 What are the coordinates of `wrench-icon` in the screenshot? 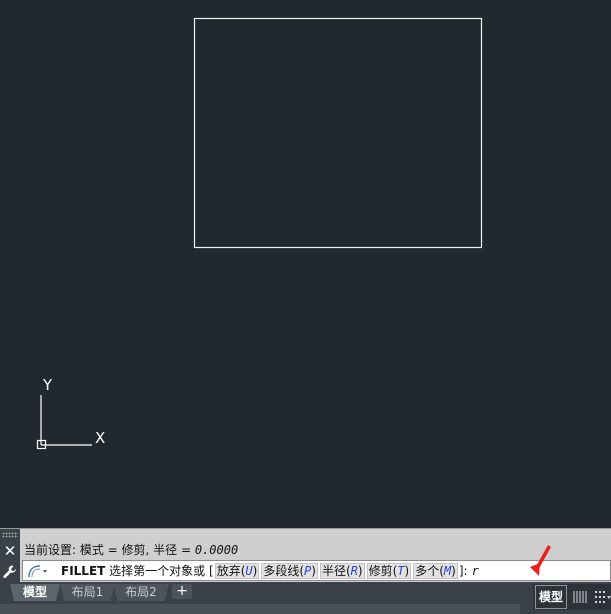 It's located at (10, 572).